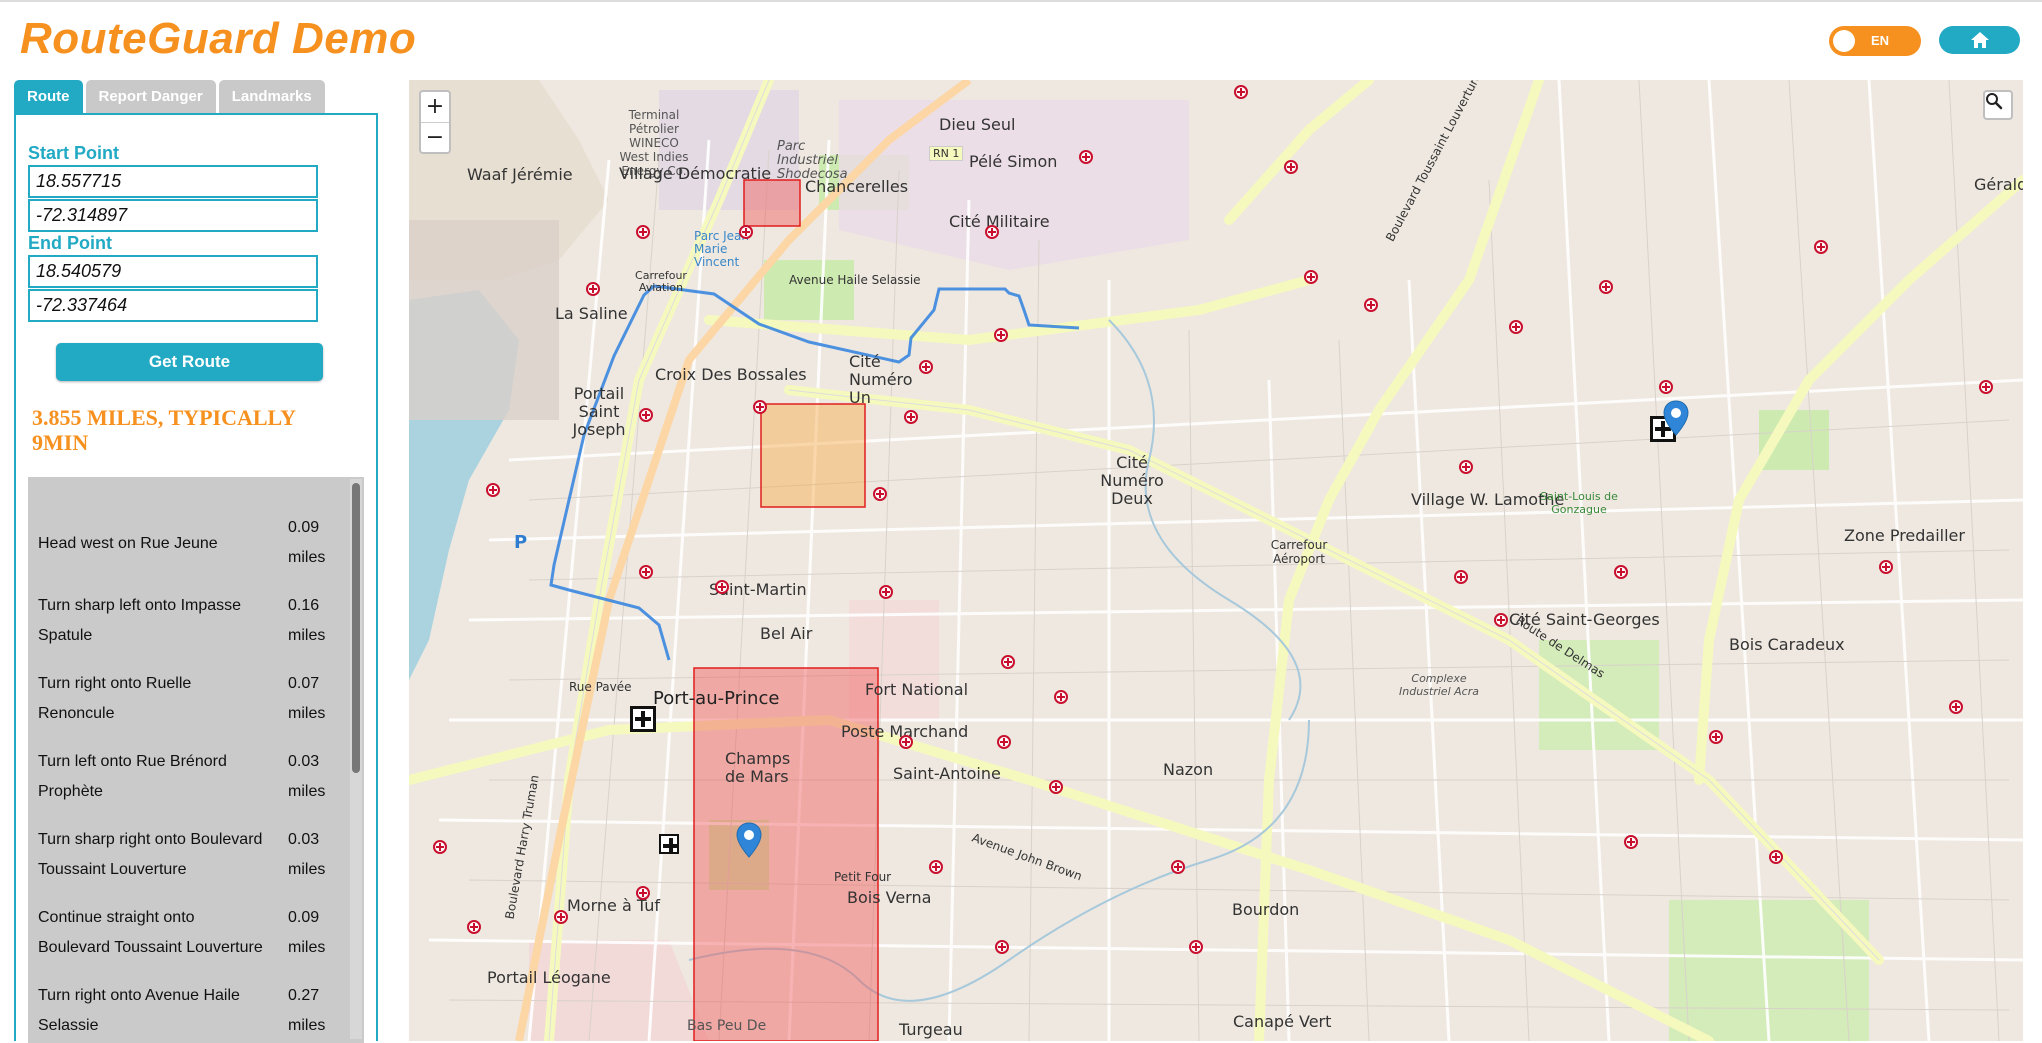  Describe the element at coordinates (48, 97) in the screenshot. I see `tab-route: Route` at that location.